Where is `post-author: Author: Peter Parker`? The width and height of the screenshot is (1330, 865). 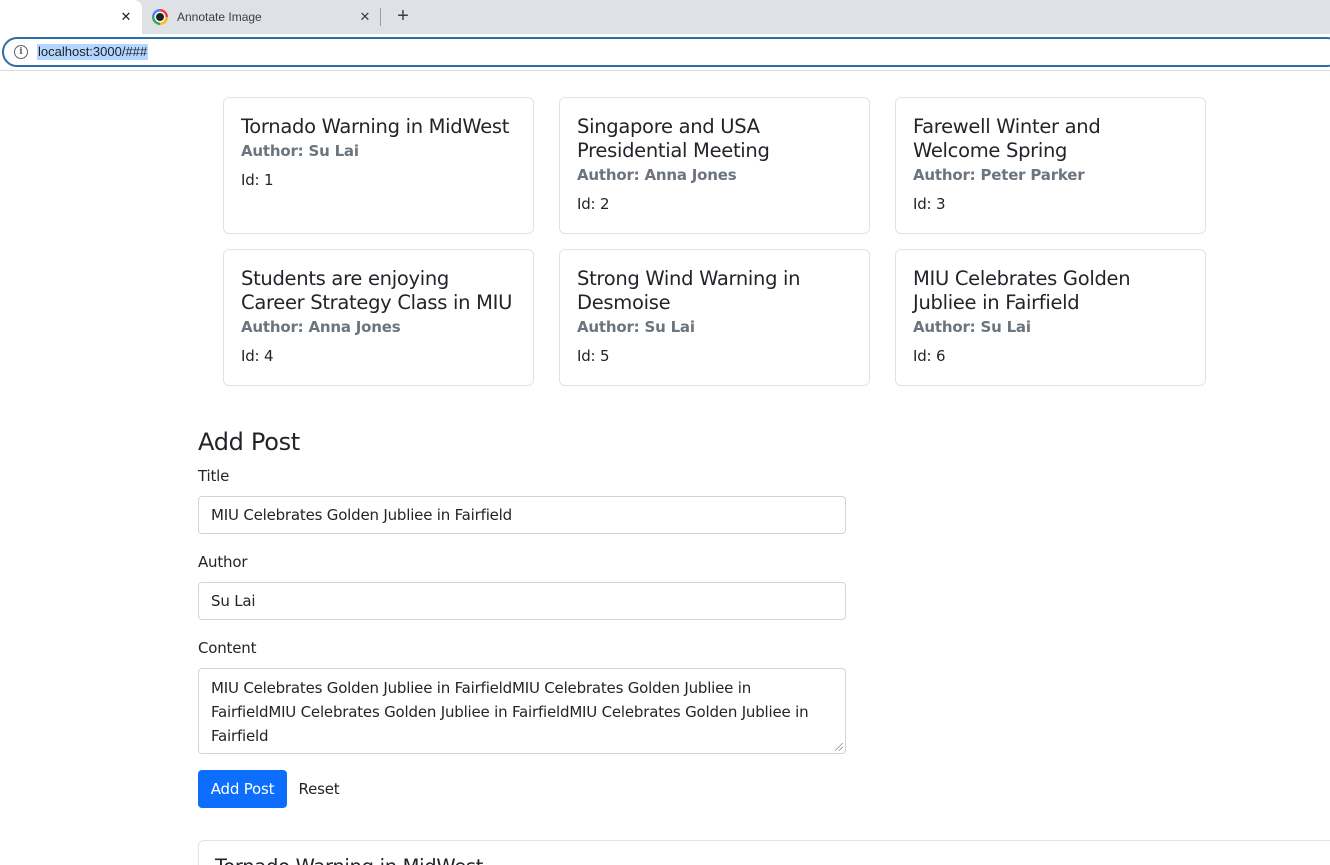
post-author: Author: Peter Parker is located at coordinates (999, 175).